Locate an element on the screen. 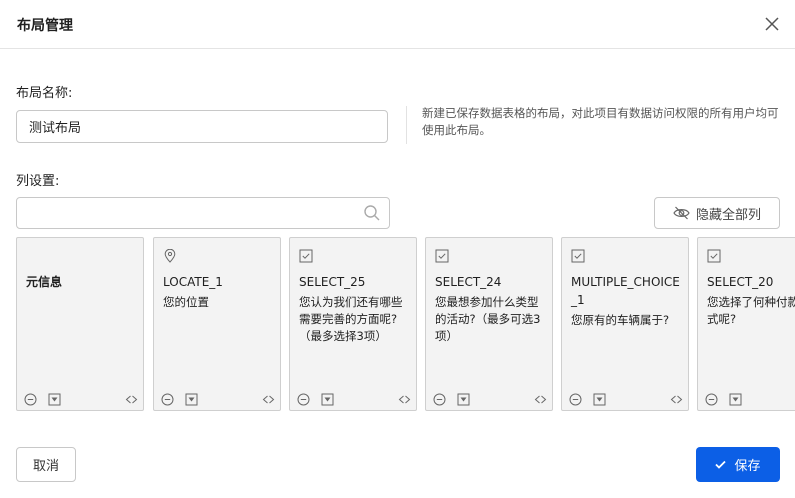 Image resolution: width=795 pixels, height=498 pixels. hide-all-columns-button: 隐藏全部列 is located at coordinates (717, 213).